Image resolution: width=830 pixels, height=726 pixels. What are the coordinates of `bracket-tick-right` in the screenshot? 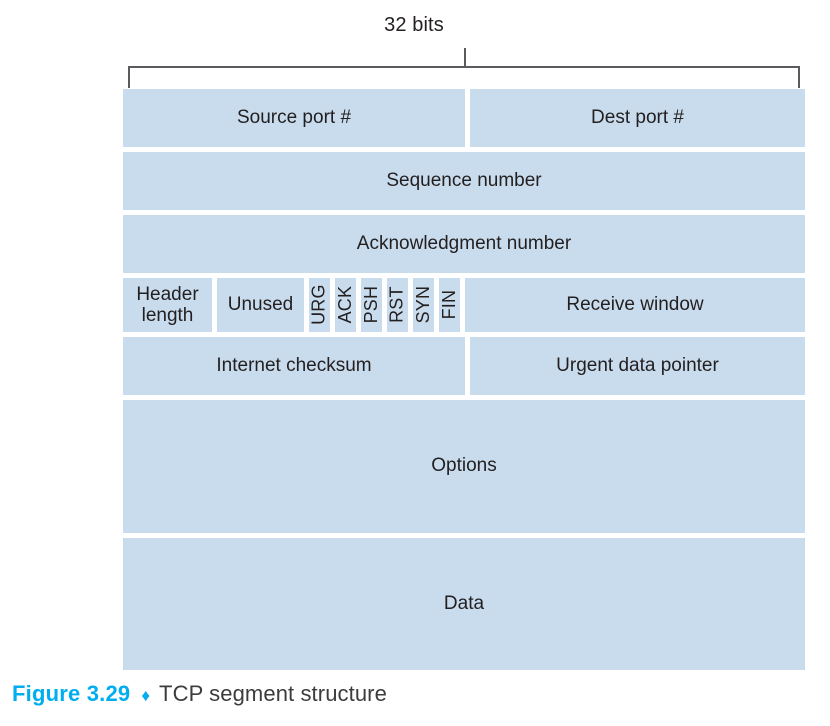 It's located at (799, 77).